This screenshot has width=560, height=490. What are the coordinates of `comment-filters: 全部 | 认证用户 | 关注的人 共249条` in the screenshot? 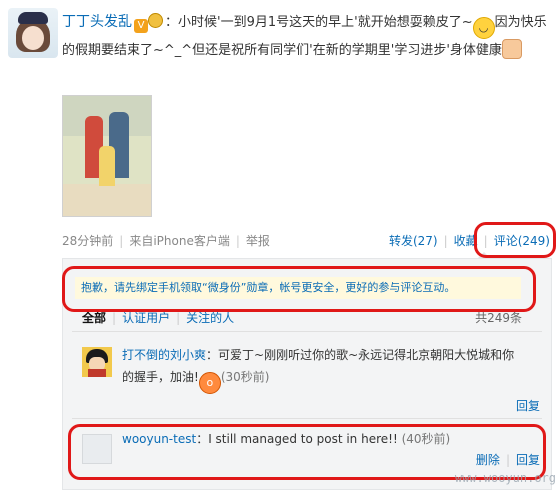 It's located at (302, 318).